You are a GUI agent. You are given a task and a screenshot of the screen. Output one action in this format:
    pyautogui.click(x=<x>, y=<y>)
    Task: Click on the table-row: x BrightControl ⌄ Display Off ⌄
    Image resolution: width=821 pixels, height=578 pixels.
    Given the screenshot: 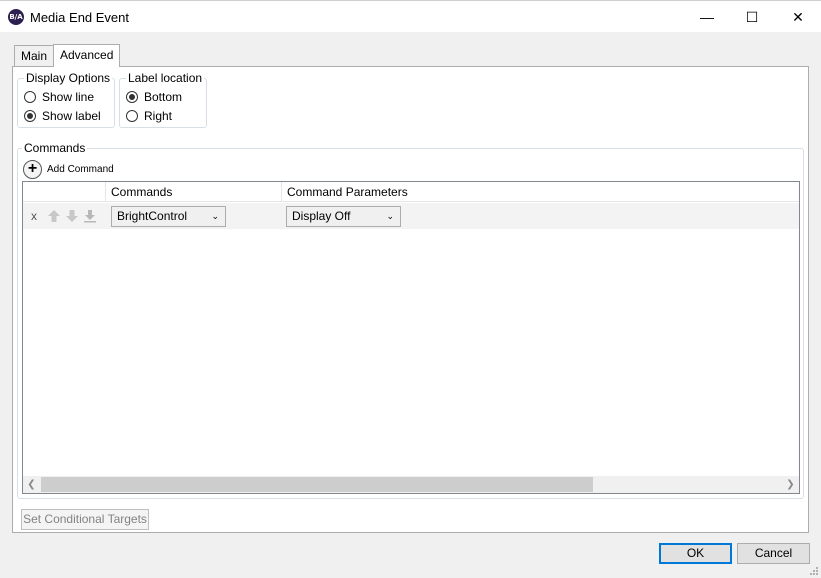 What is the action you would take?
    pyautogui.click(x=411, y=216)
    